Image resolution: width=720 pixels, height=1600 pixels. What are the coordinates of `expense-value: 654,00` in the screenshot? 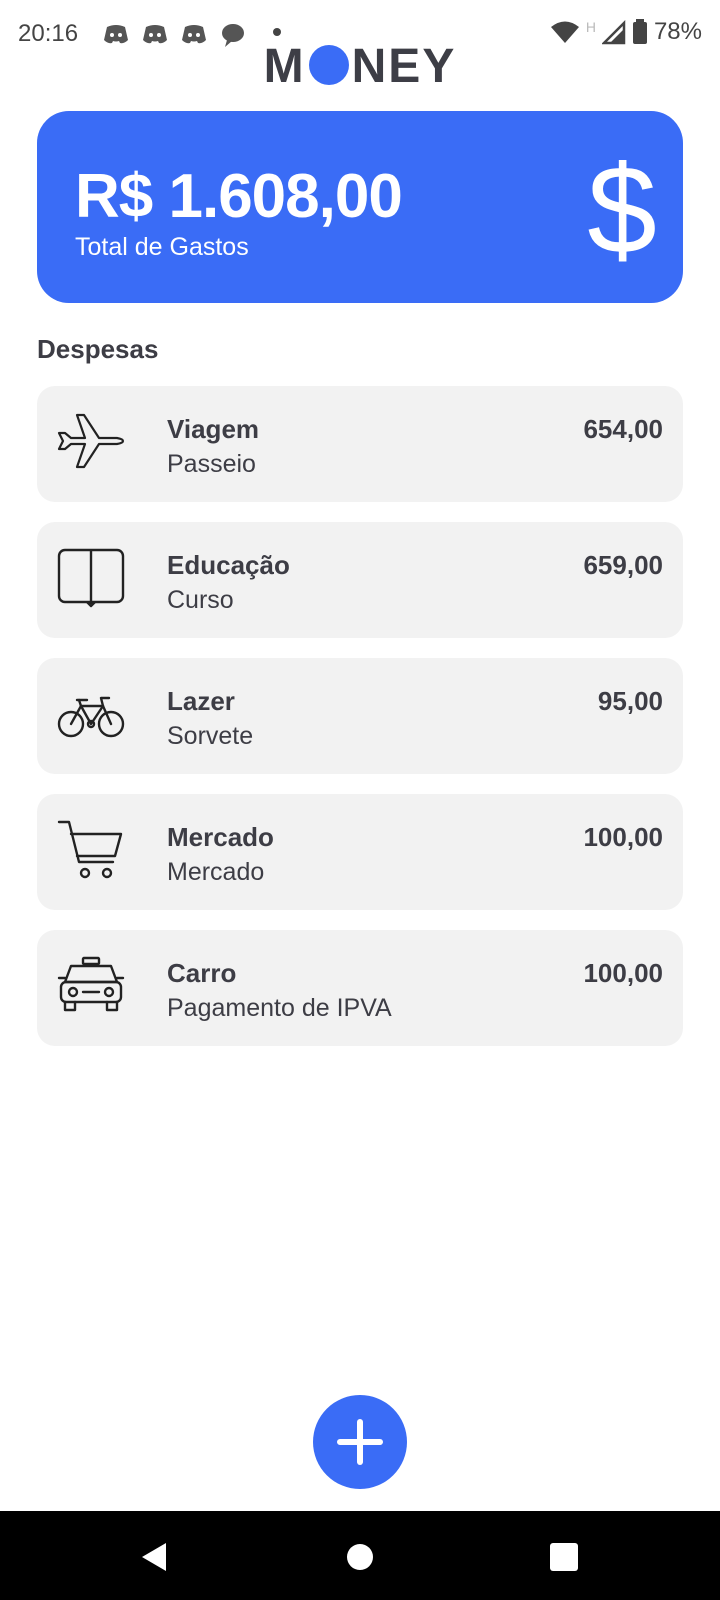 It's located at (623, 429).